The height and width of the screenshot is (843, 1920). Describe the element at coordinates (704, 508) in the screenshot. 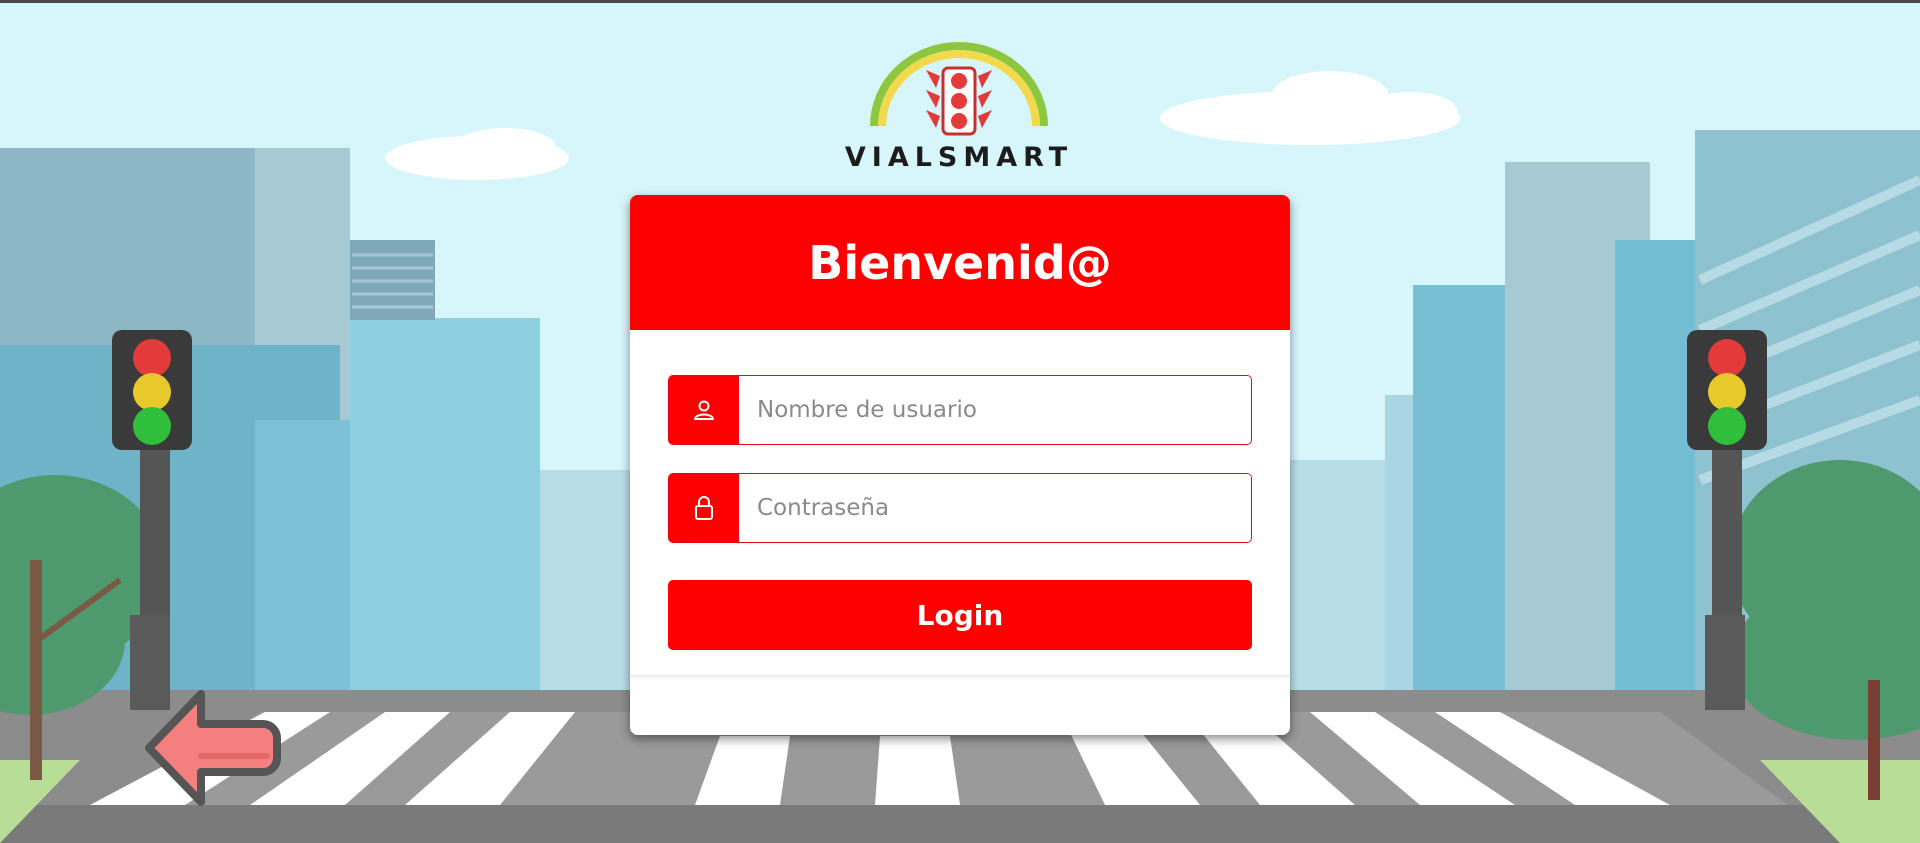

I see `lock-icon` at that location.